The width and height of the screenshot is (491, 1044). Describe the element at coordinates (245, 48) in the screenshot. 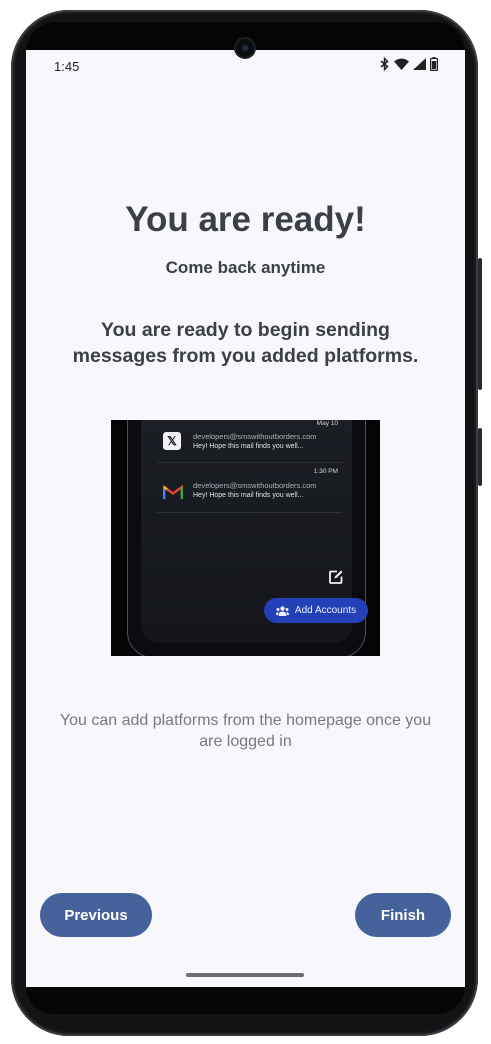

I see `front-camera` at that location.